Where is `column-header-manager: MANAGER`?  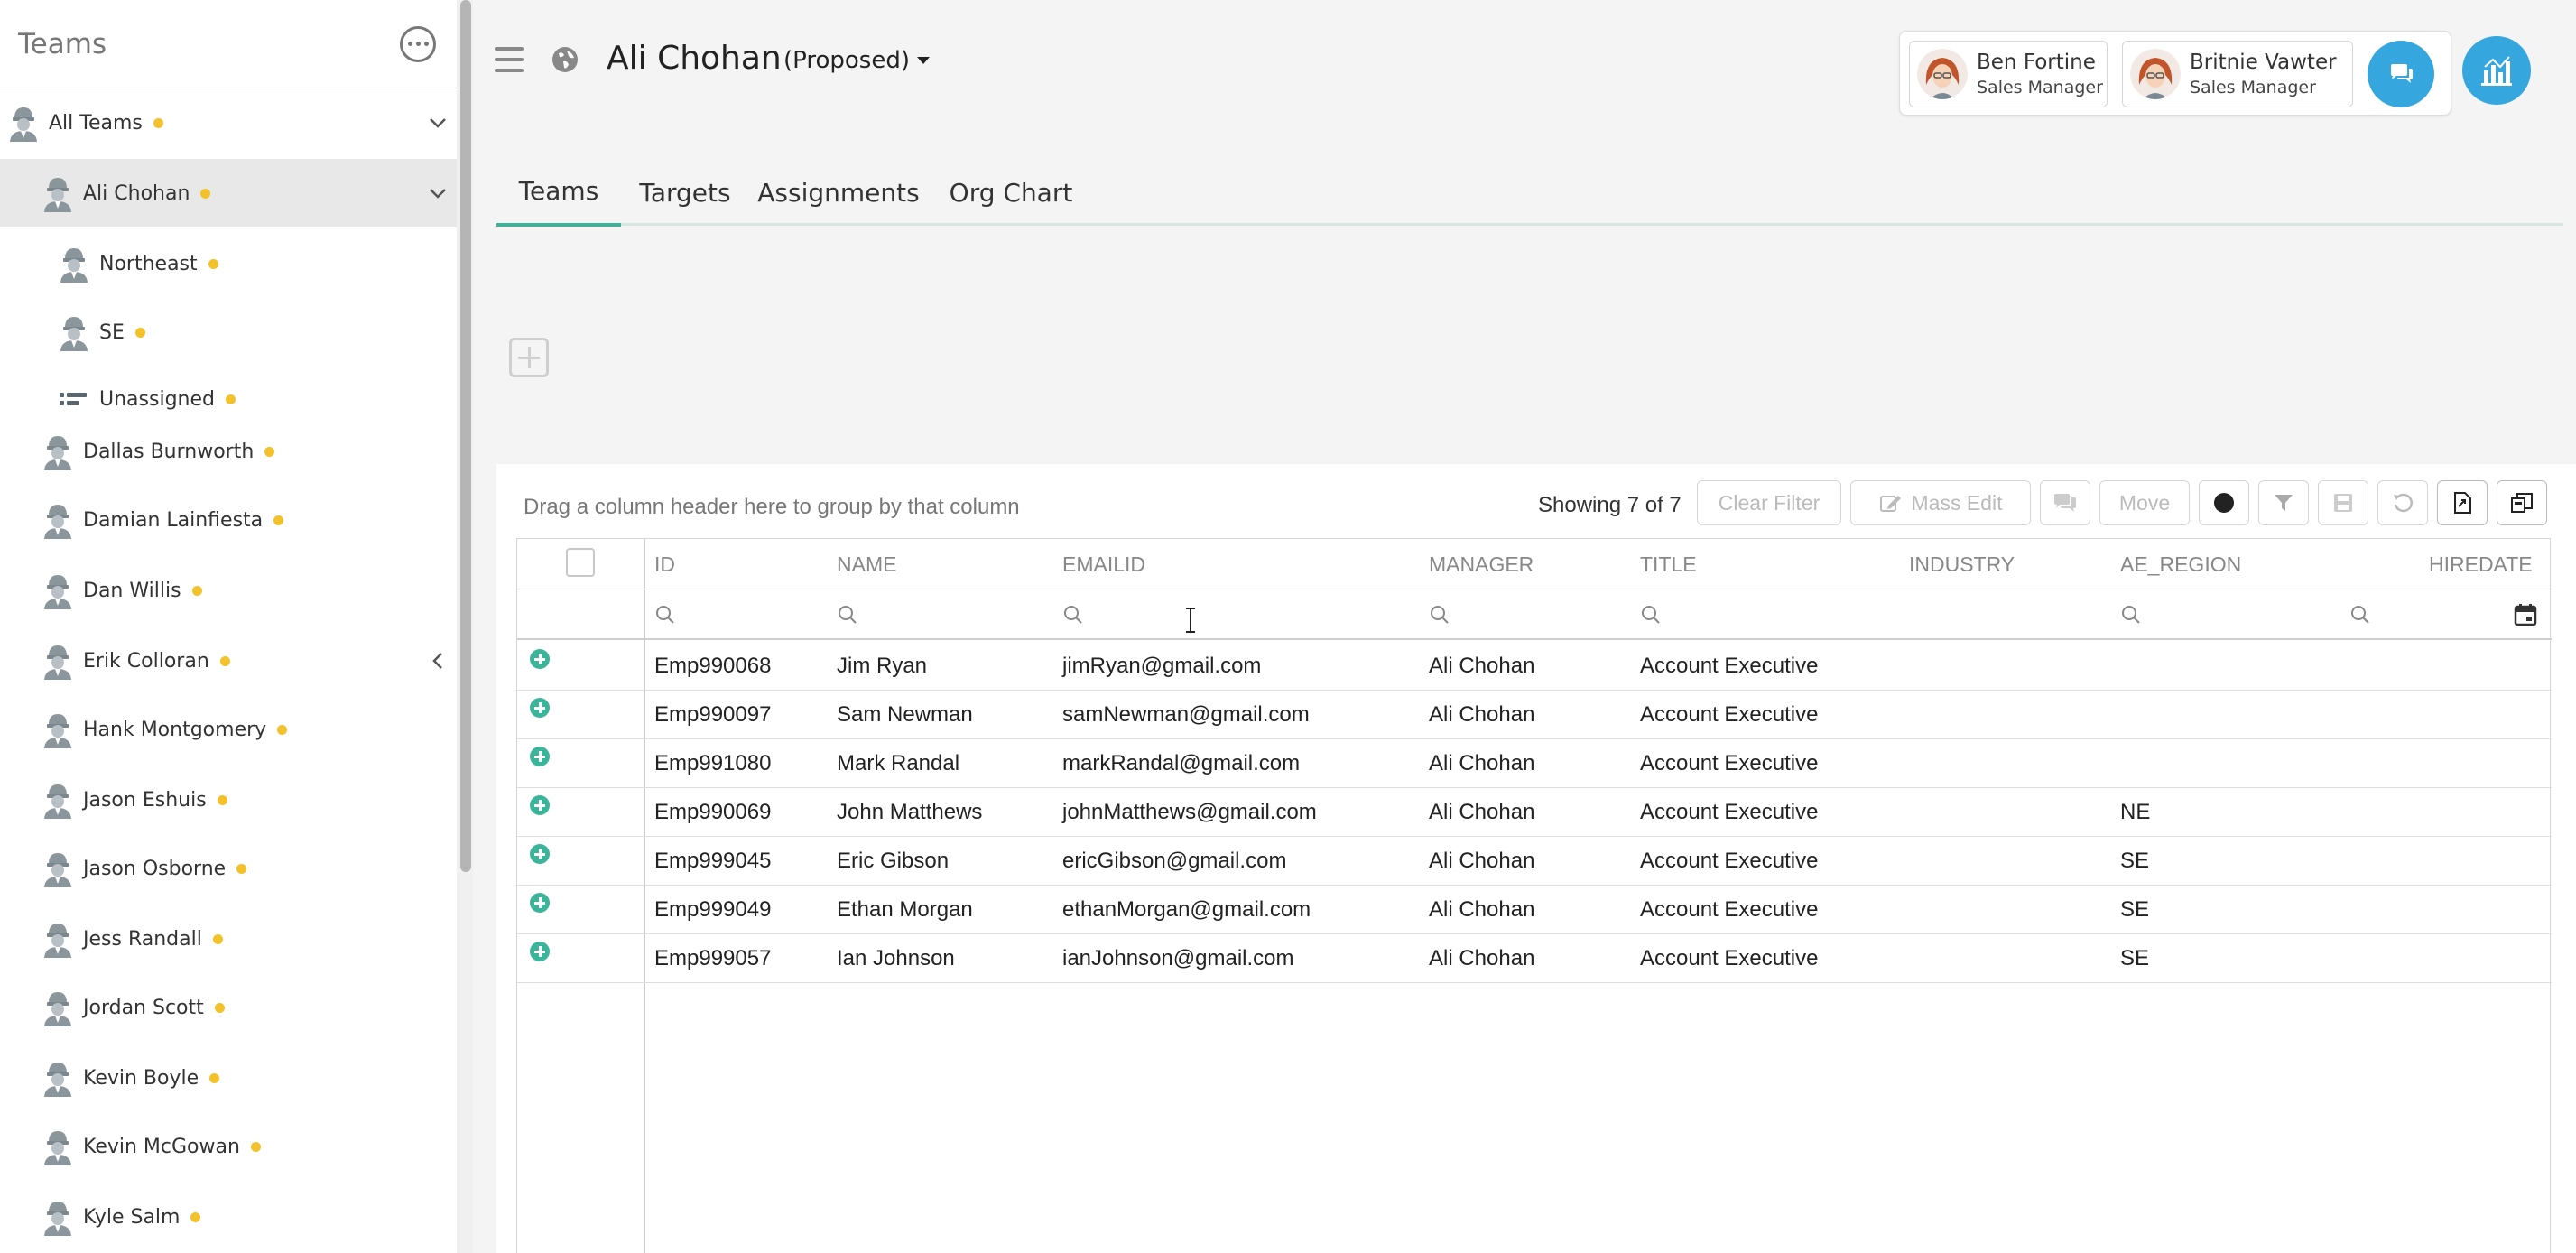 column-header-manager: MANAGER is located at coordinates (1481, 564).